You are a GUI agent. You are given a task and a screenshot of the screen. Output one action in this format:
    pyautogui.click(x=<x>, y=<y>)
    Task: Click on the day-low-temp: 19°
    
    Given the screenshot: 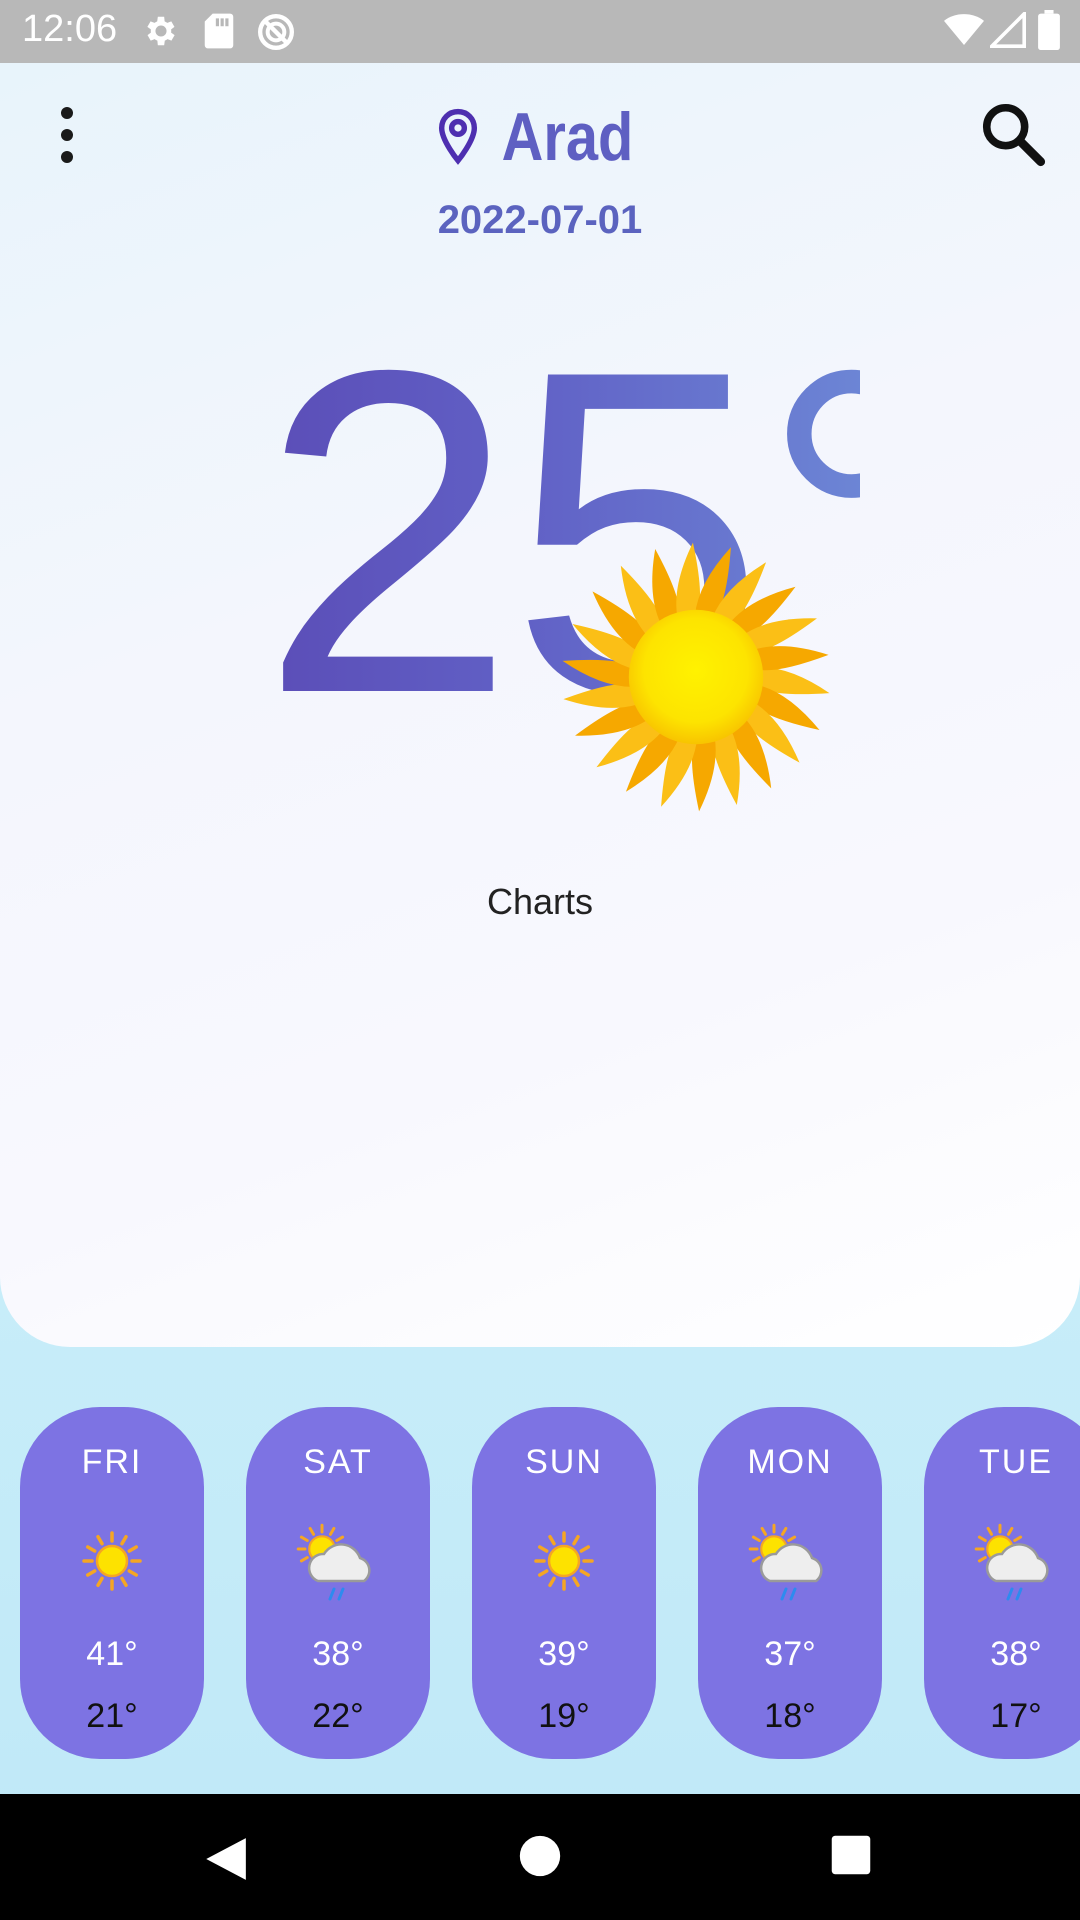 What is the action you would take?
    pyautogui.click(x=564, y=1716)
    